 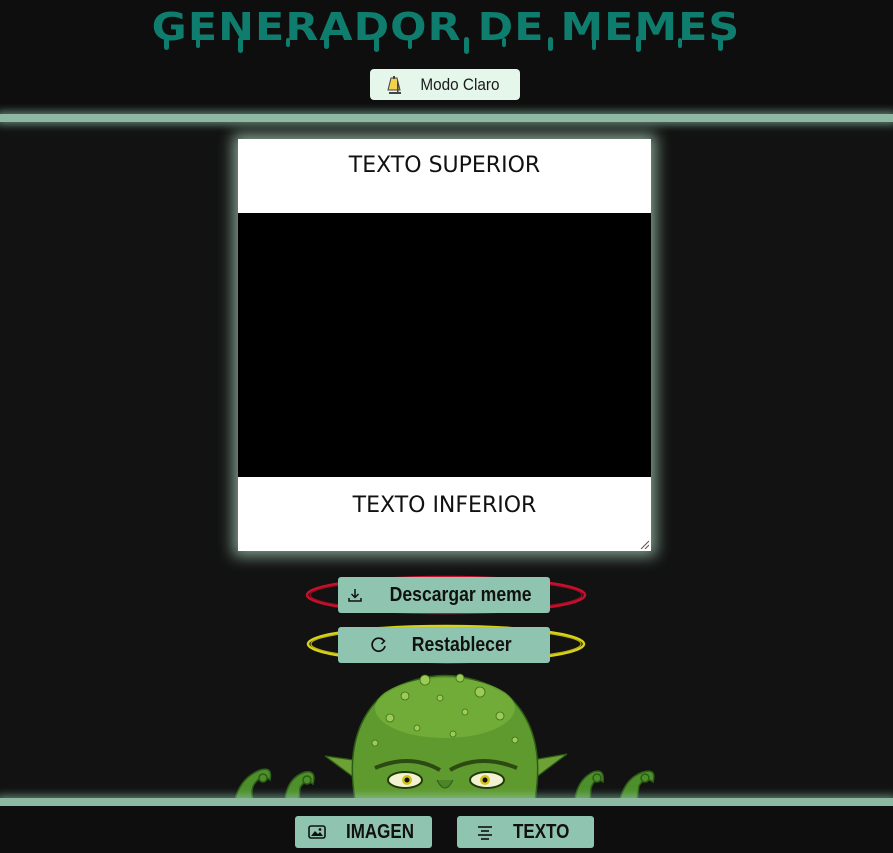 What do you see at coordinates (355, 595) in the screenshot?
I see `download-icon` at bounding box center [355, 595].